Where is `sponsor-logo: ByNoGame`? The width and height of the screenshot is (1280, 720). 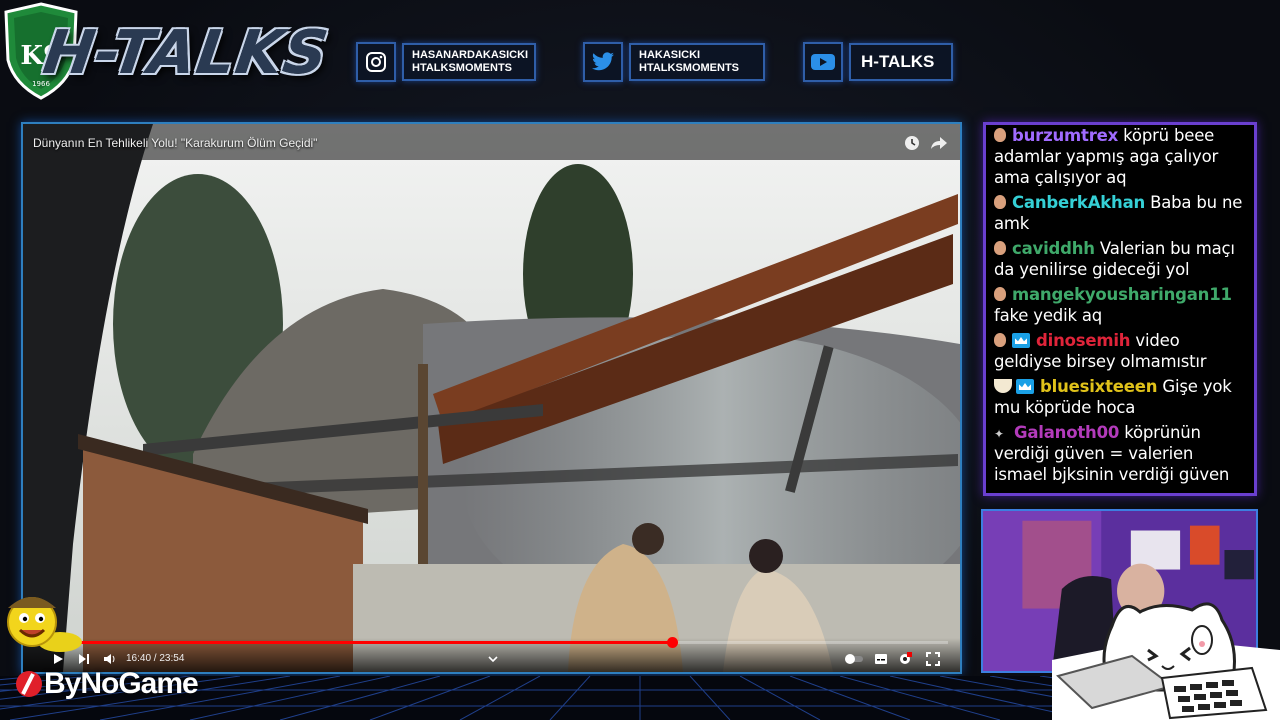 sponsor-logo: ByNoGame is located at coordinates (106, 684).